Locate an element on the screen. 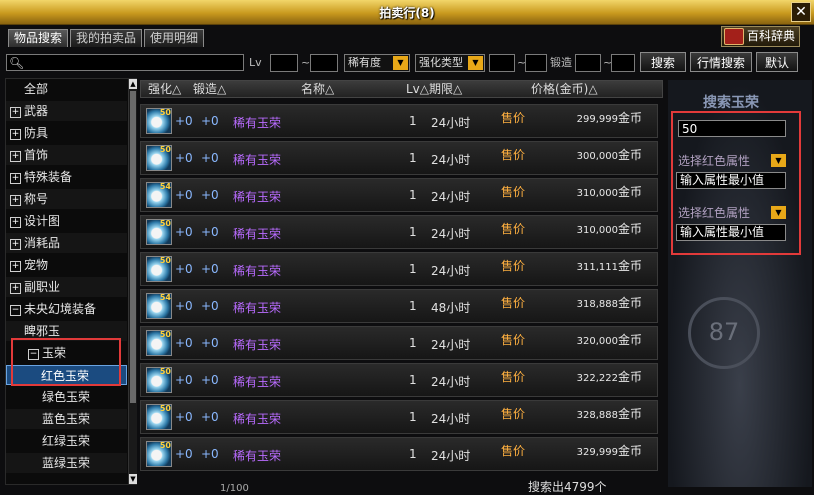  category-weiyang-equipment: − 未央幻境装备 is located at coordinates (66, 309).